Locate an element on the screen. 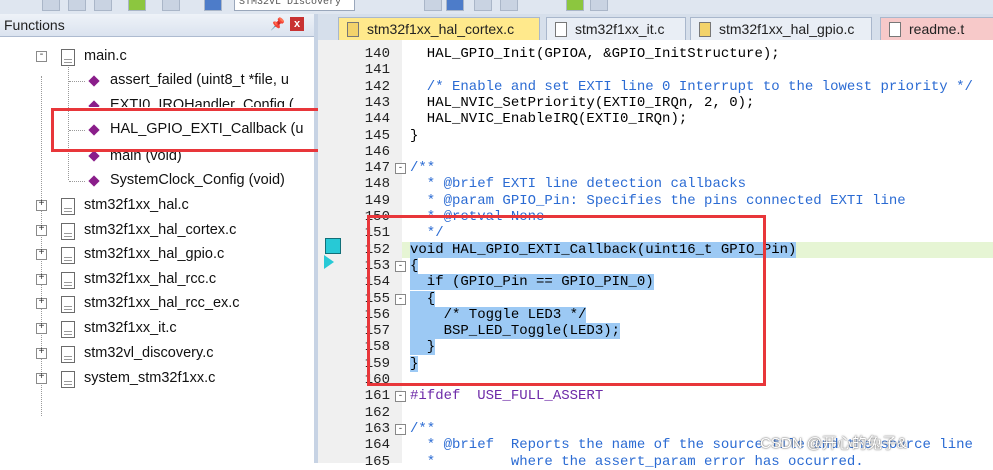 This screenshot has height=470, width=993. bookmark-icon is located at coordinates (333, 246).